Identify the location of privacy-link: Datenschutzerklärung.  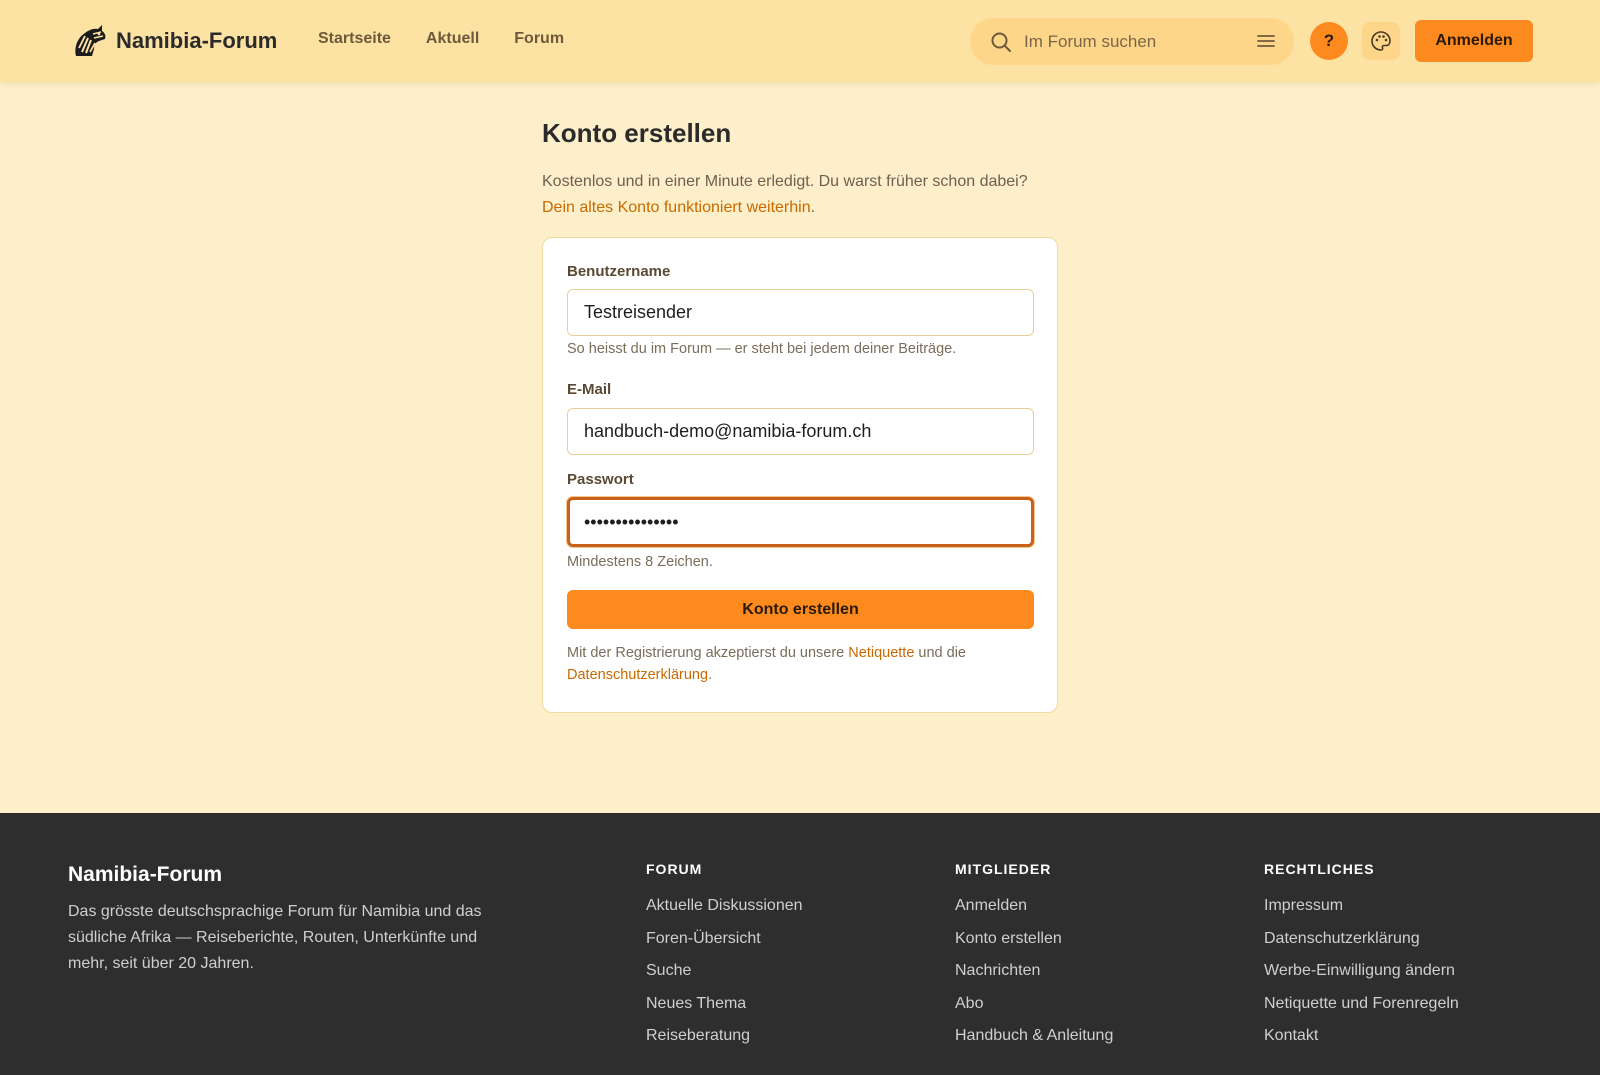
(637, 675).